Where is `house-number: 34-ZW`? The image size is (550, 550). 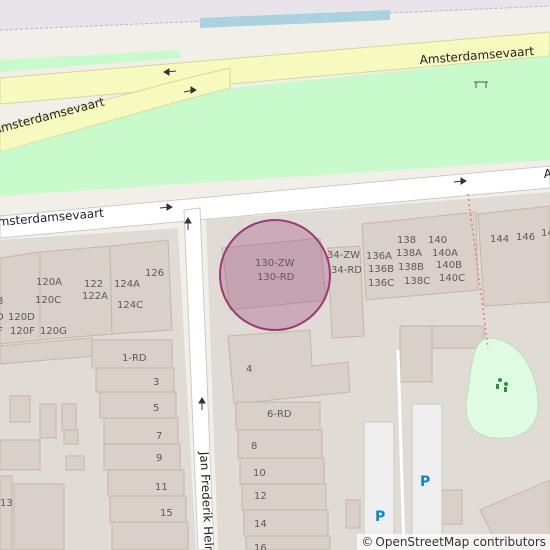
house-number: 34-ZW is located at coordinates (343, 255).